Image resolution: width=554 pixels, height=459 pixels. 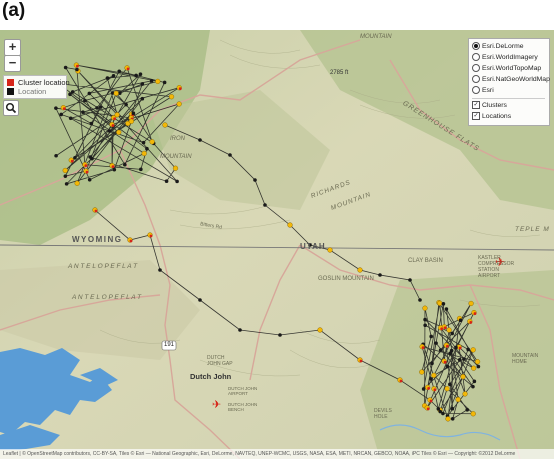 I want to click on radio-selected-icon, so click(x=476, y=46).